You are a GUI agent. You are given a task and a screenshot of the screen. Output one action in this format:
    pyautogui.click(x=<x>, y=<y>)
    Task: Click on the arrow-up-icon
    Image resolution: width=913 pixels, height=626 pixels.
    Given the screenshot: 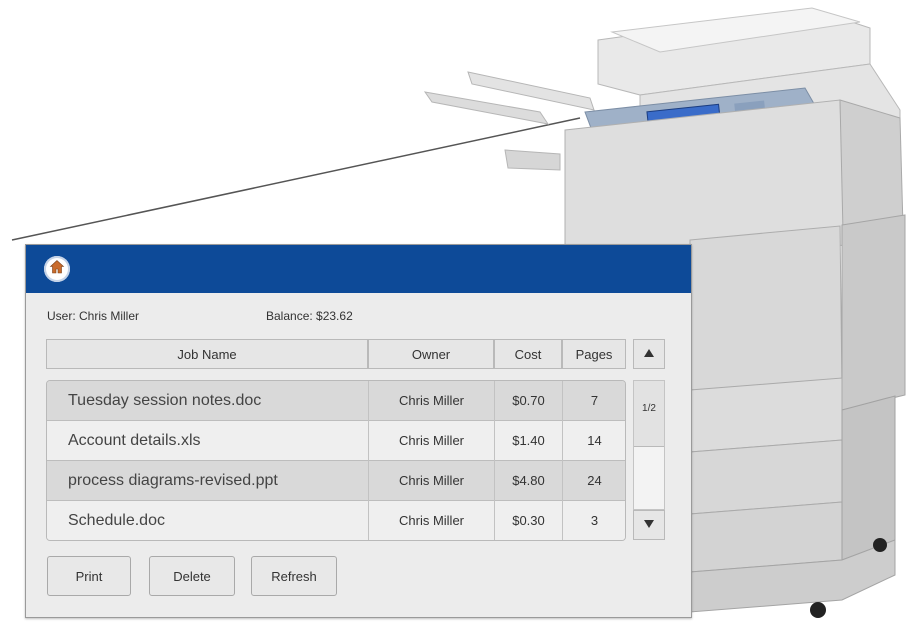 What is the action you would take?
    pyautogui.click(x=649, y=354)
    